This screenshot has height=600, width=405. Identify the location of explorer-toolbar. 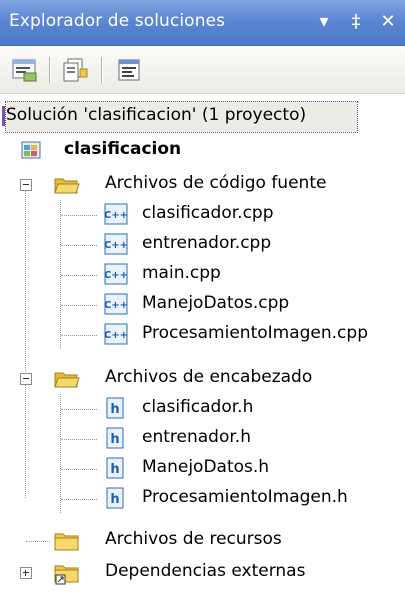
(202, 70).